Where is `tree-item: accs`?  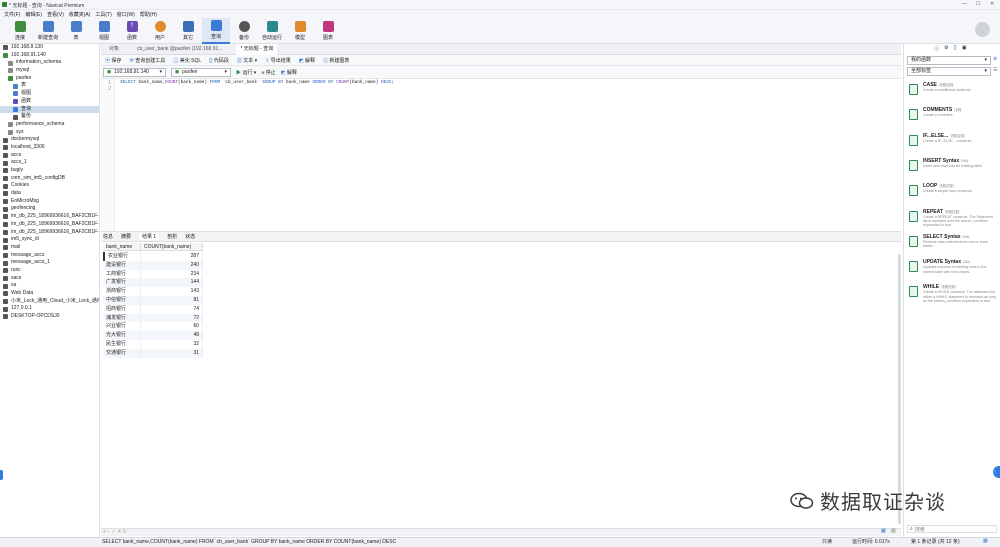 tree-item: accs is located at coordinates (49, 156).